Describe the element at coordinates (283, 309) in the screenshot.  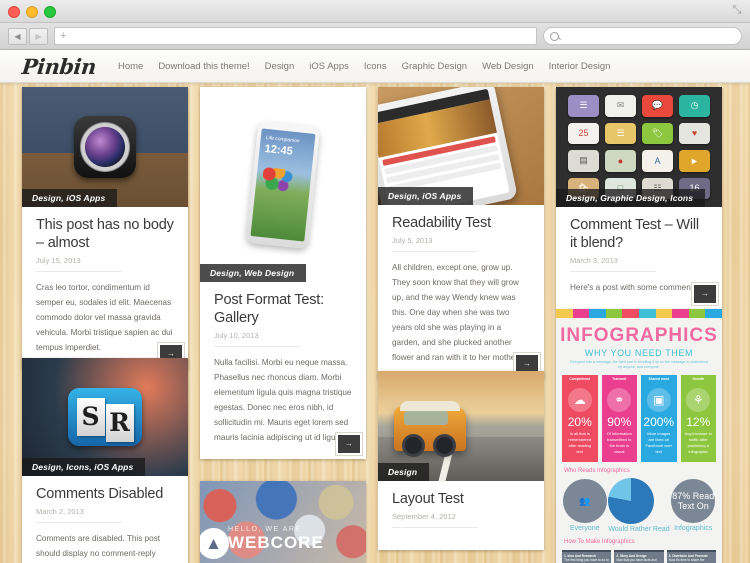
I see `post-title: Post Format Test: Gallery` at that location.